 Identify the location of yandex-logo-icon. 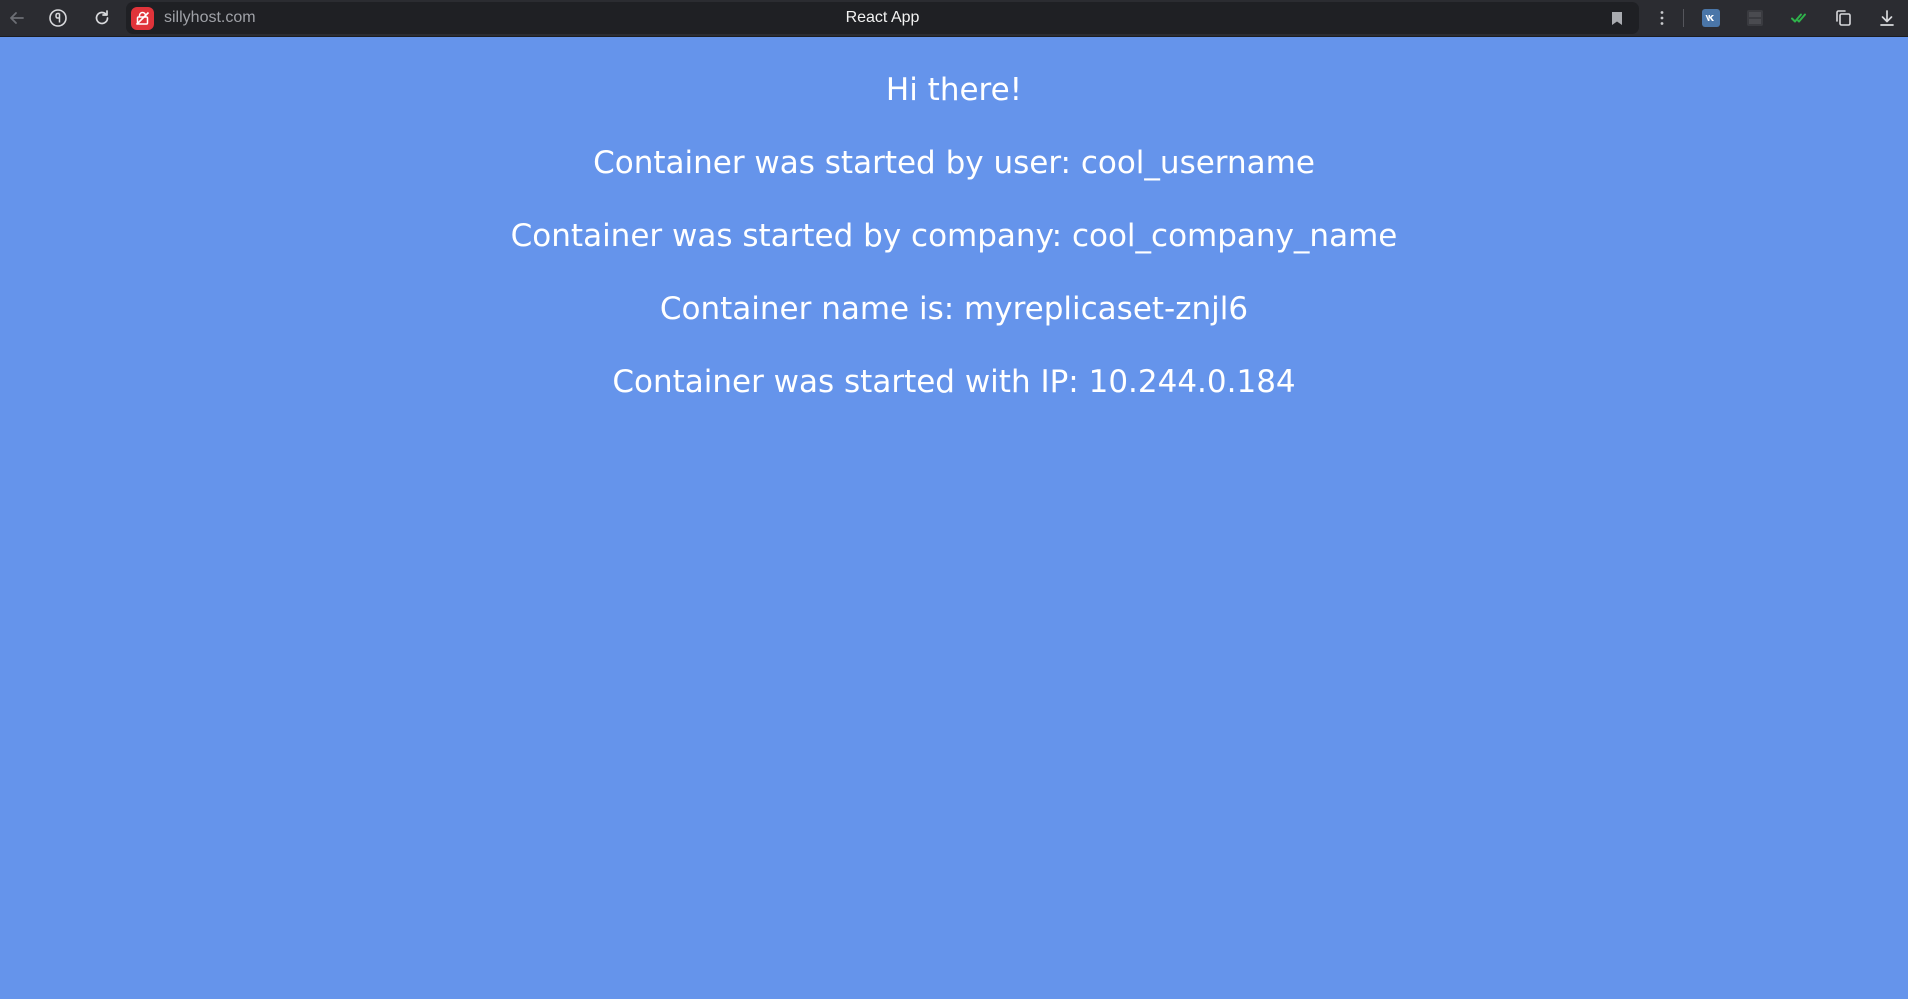
(58, 18).